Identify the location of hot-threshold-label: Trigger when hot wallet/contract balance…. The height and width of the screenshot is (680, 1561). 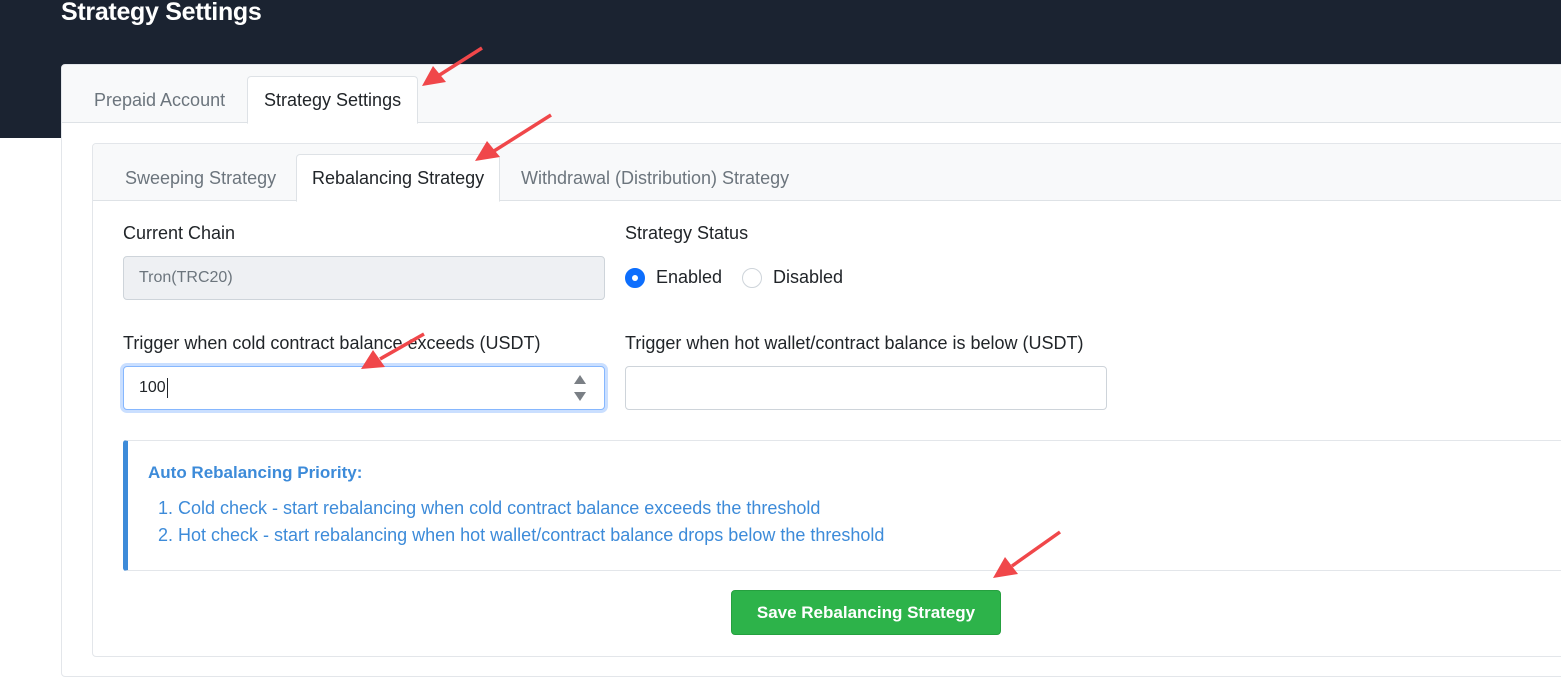
(854, 343).